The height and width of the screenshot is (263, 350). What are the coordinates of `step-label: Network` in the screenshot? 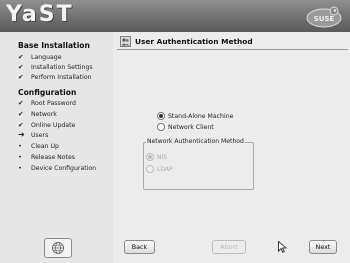 It's located at (44, 114).